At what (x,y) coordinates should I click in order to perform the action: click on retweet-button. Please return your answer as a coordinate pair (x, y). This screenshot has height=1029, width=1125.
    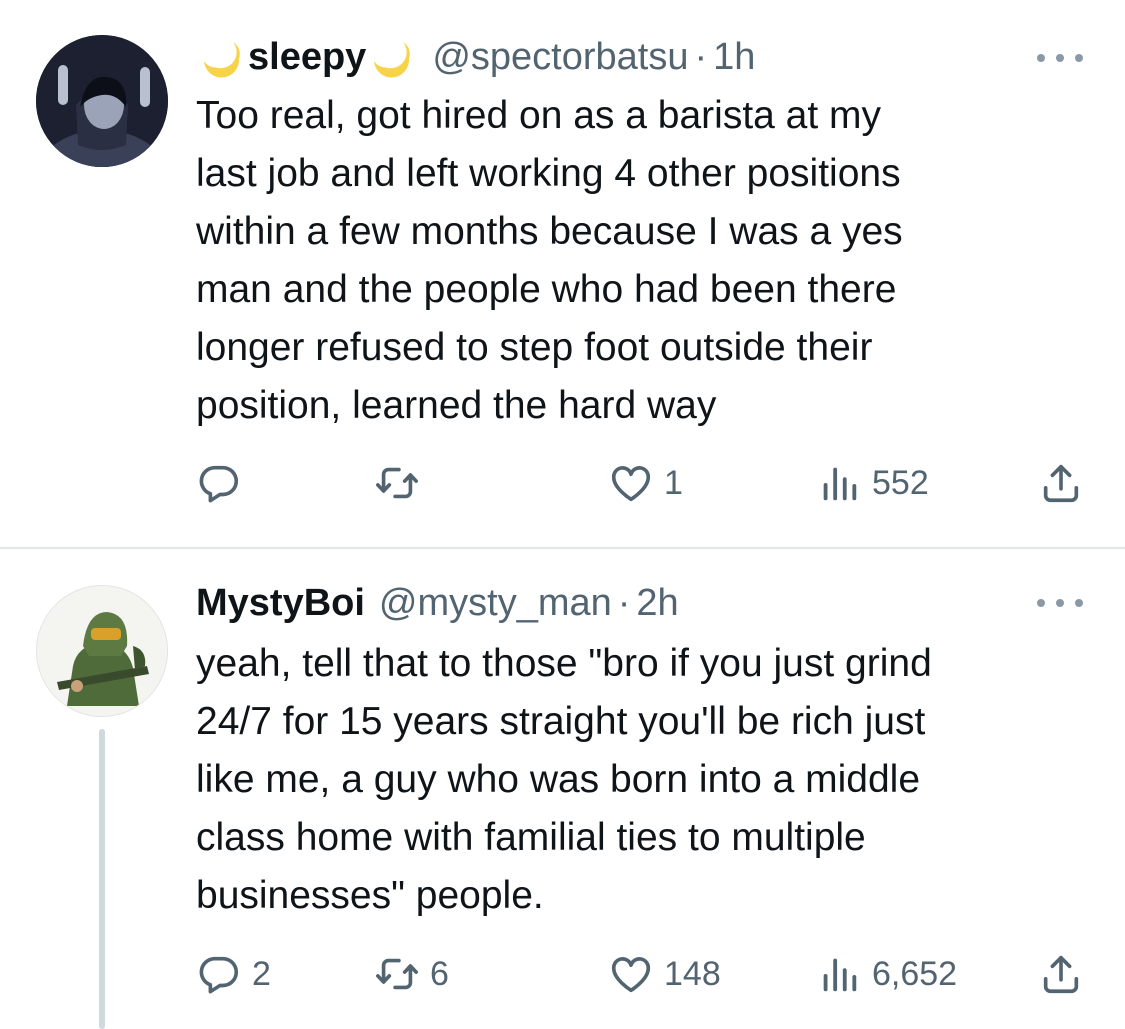
    Looking at the image, I should click on (402, 483).